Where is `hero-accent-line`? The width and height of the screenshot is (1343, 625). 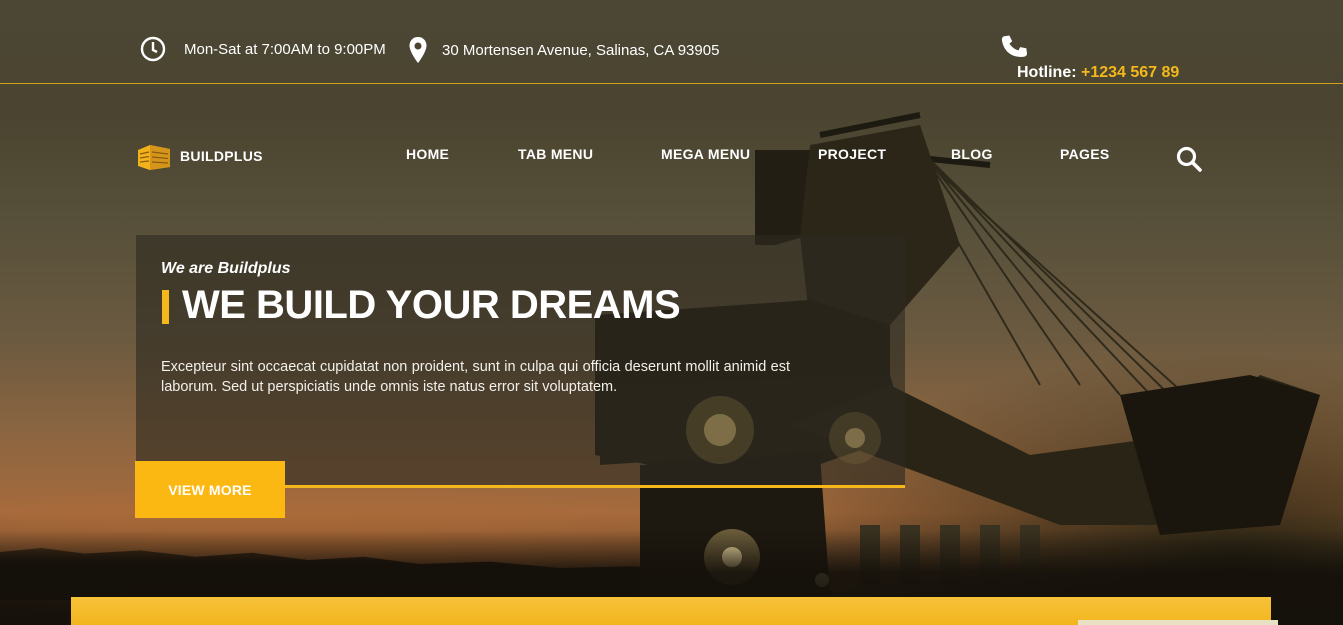
hero-accent-line is located at coordinates (595, 486).